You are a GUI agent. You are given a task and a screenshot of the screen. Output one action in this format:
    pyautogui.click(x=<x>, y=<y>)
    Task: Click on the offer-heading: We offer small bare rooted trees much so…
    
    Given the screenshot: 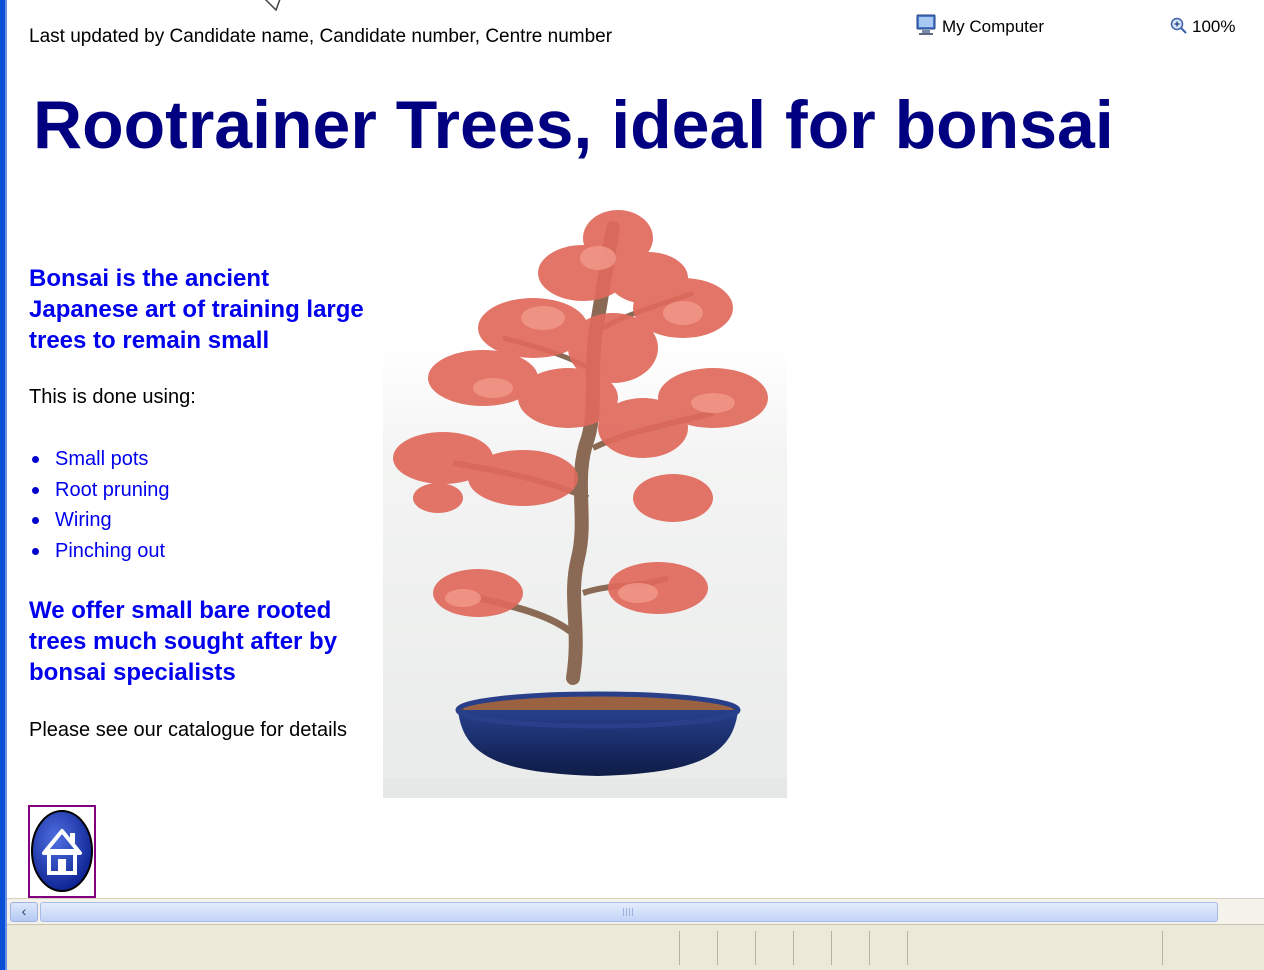 What is the action you would take?
    pyautogui.click(x=183, y=641)
    